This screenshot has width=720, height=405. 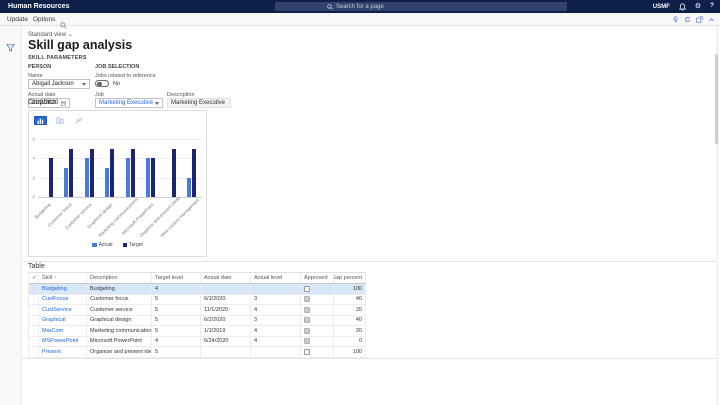 I want to click on column-header-gap-percent: Gap percent, so click(x=350, y=278).